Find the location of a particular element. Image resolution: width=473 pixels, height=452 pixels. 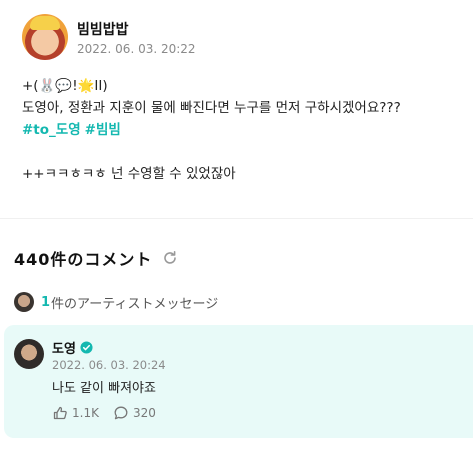

post-spacer is located at coordinates (242, 152).